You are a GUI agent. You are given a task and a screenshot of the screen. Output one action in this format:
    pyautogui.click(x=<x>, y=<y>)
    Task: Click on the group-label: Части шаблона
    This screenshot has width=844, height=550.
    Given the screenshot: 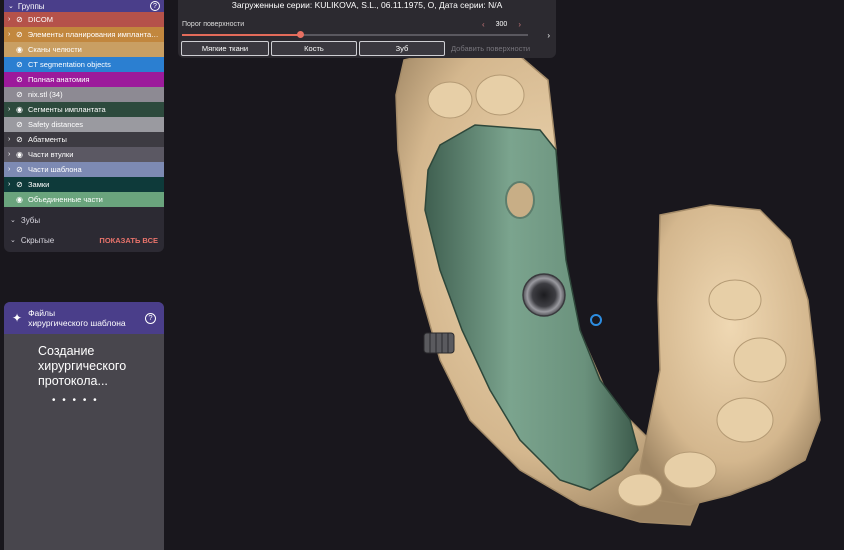 What is the action you would take?
    pyautogui.click(x=55, y=169)
    